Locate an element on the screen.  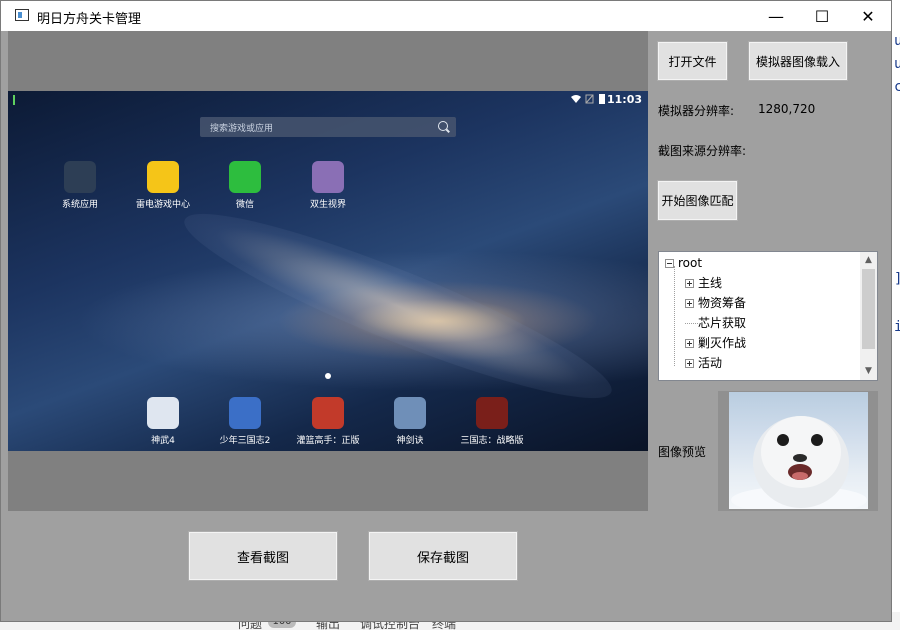
bottom-app-3: 神剑诀 is located at coordinates (410, 421).